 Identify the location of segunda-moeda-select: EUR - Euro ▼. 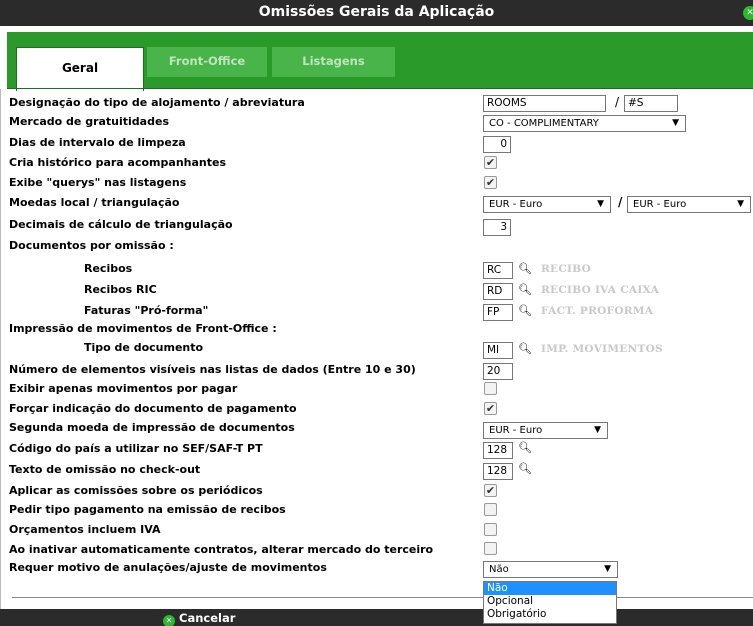
(545, 430).